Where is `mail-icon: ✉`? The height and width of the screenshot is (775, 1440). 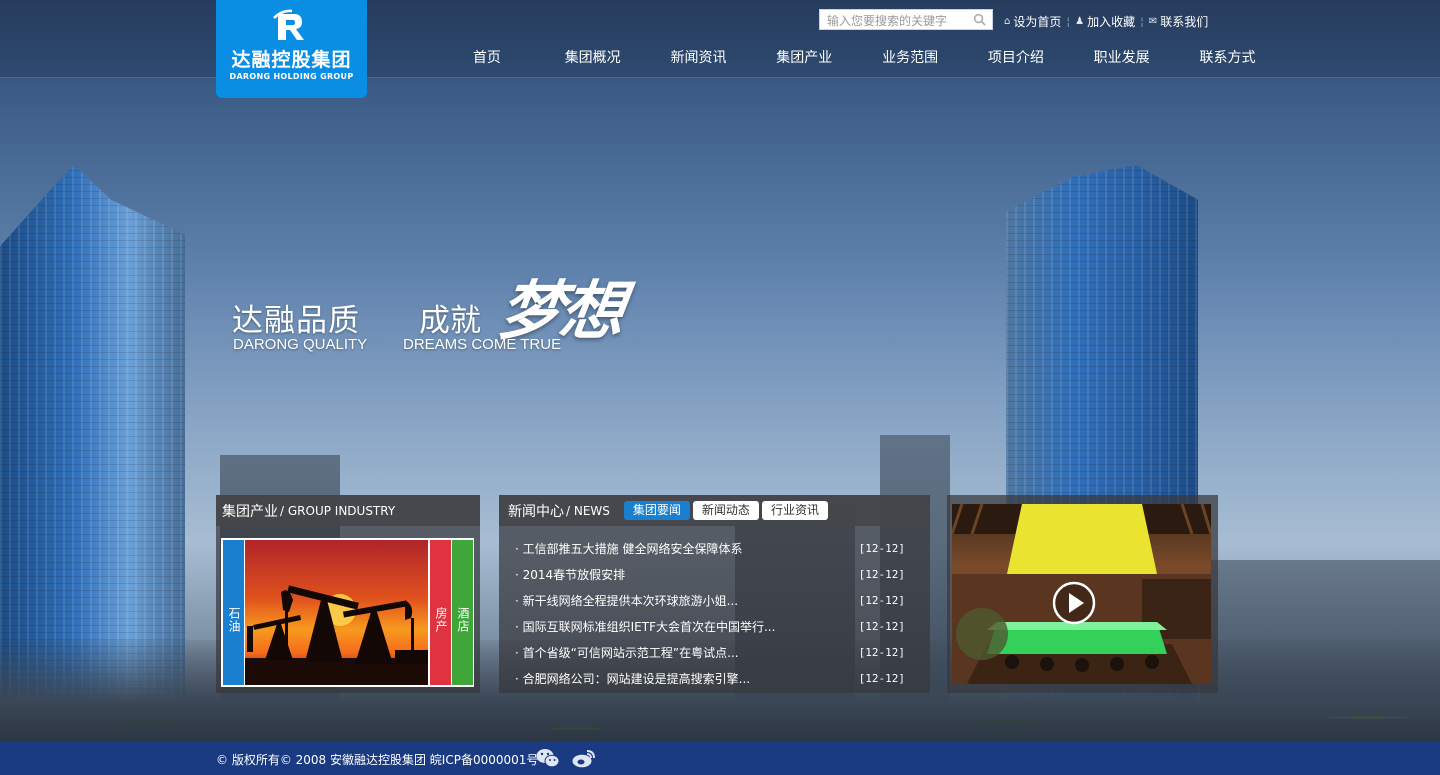
mail-icon: ✉ is located at coordinates (1153, 21).